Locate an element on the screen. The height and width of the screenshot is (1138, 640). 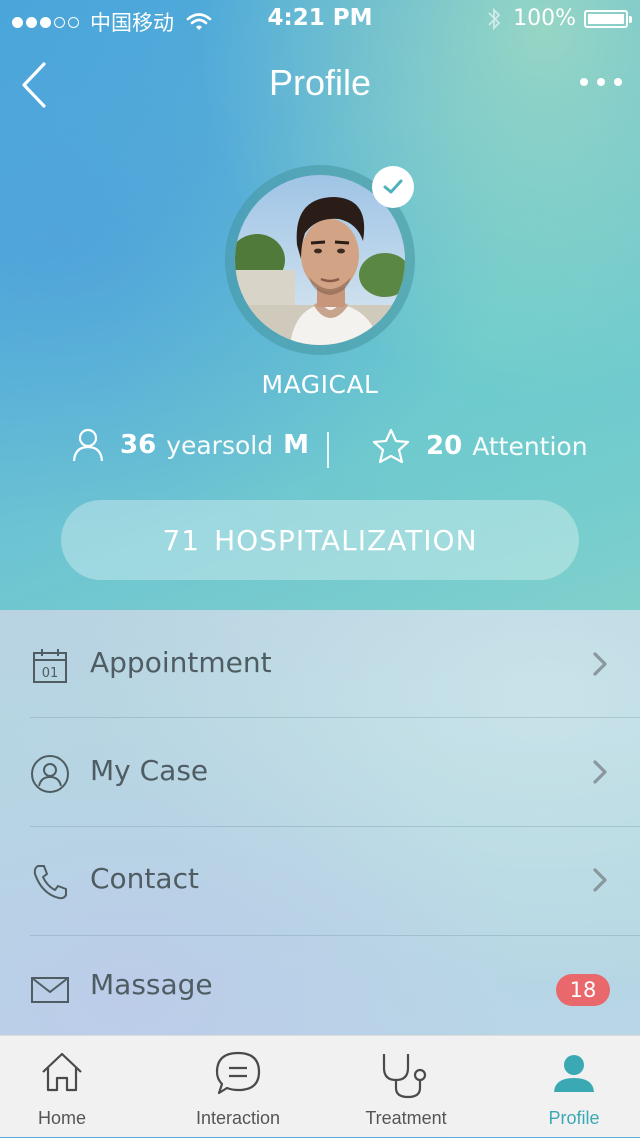
tab-profile: Profile is located at coordinates (574, 1087).